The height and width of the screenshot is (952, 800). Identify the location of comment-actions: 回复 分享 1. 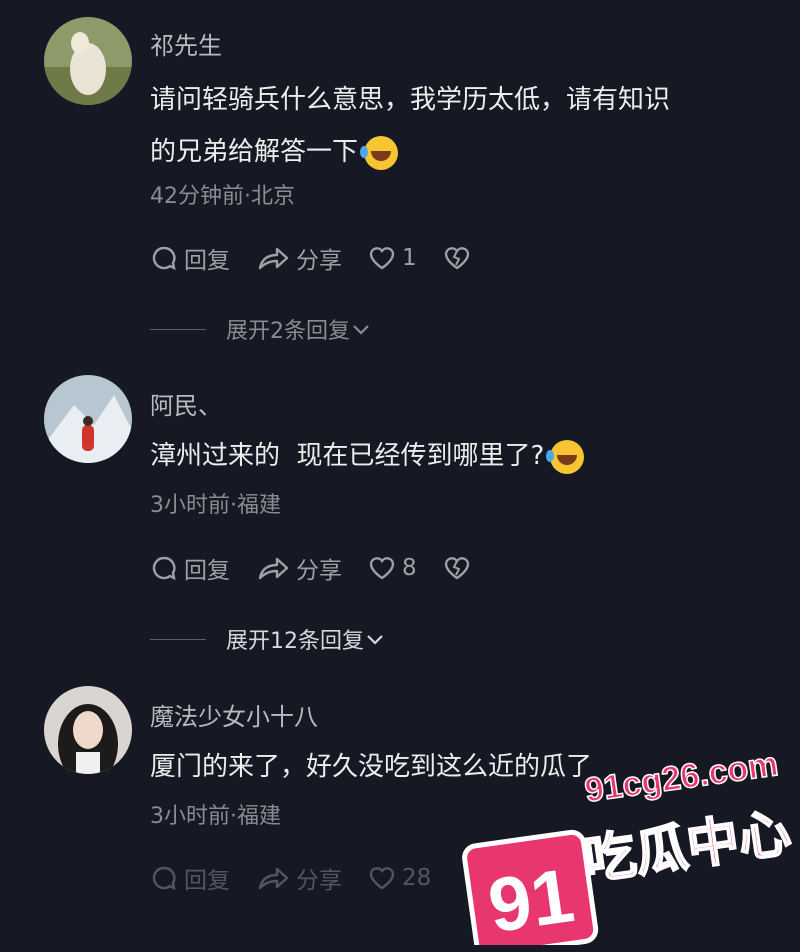
(326, 258).